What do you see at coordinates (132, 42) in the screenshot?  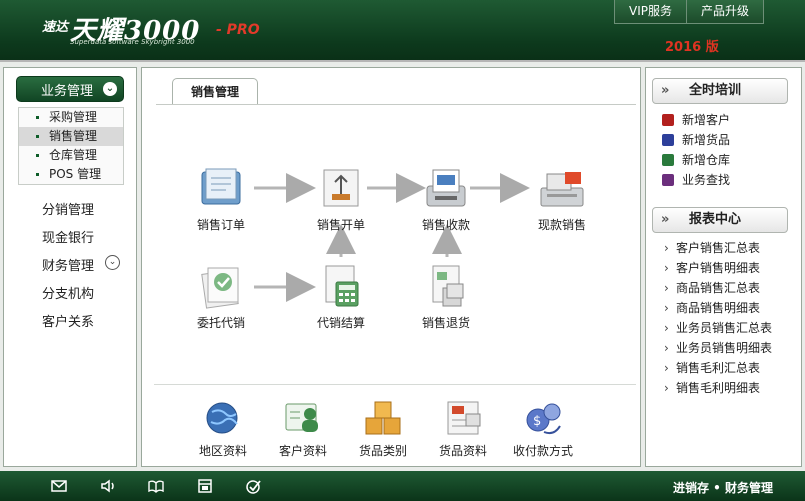 I see `logo-subtitle: Superdata software Skybright 3000` at bounding box center [132, 42].